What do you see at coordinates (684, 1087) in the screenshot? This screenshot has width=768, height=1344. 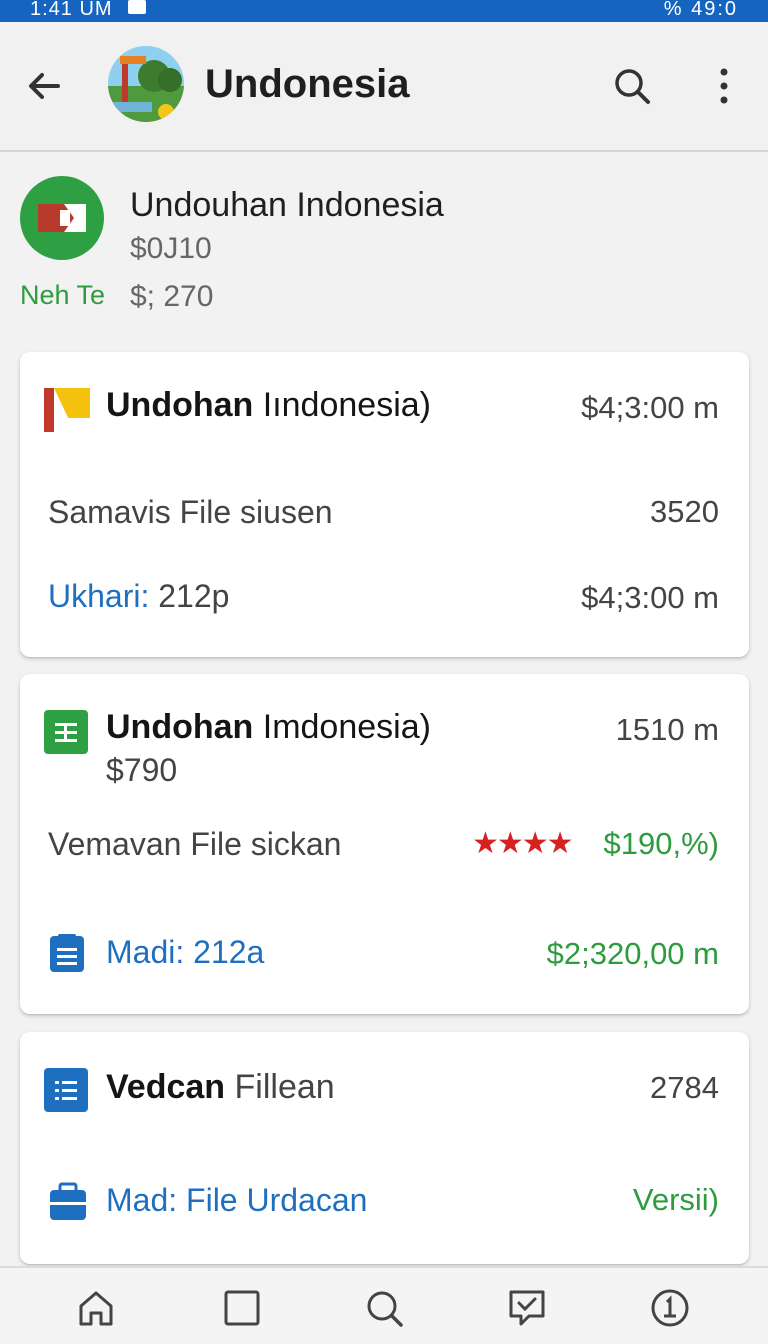 I see `card-title-value: 2784` at bounding box center [684, 1087].